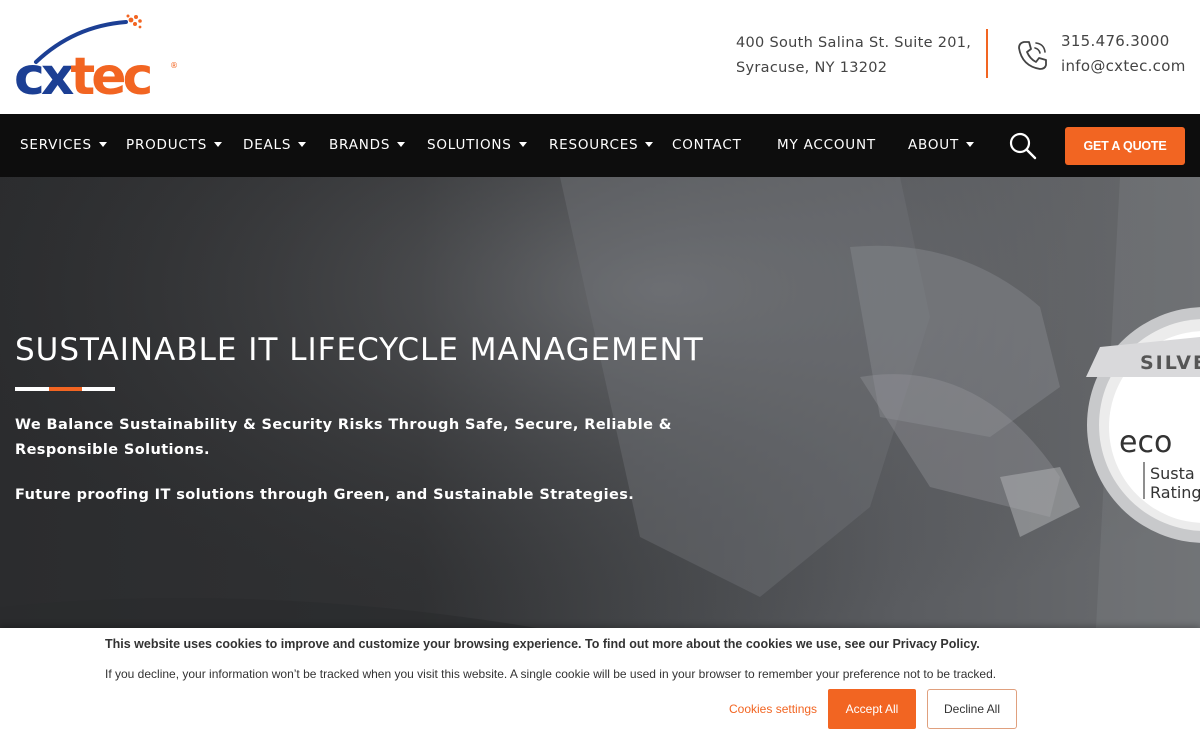 This screenshot has height=740, width=1200. What do you see at coordinates (987, 53) in the screenshot?
I see `header-divider` at bounding box center [987, 53].